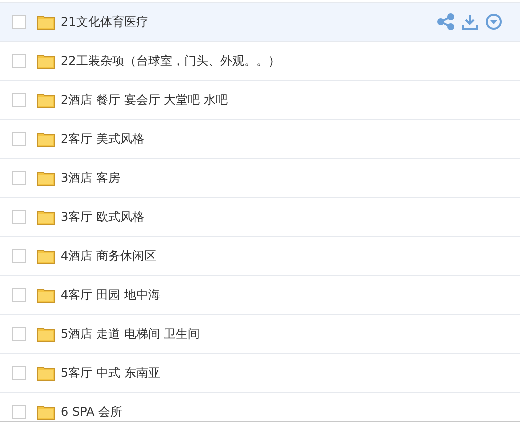  I want to click on download-icon, so click(470, 22).